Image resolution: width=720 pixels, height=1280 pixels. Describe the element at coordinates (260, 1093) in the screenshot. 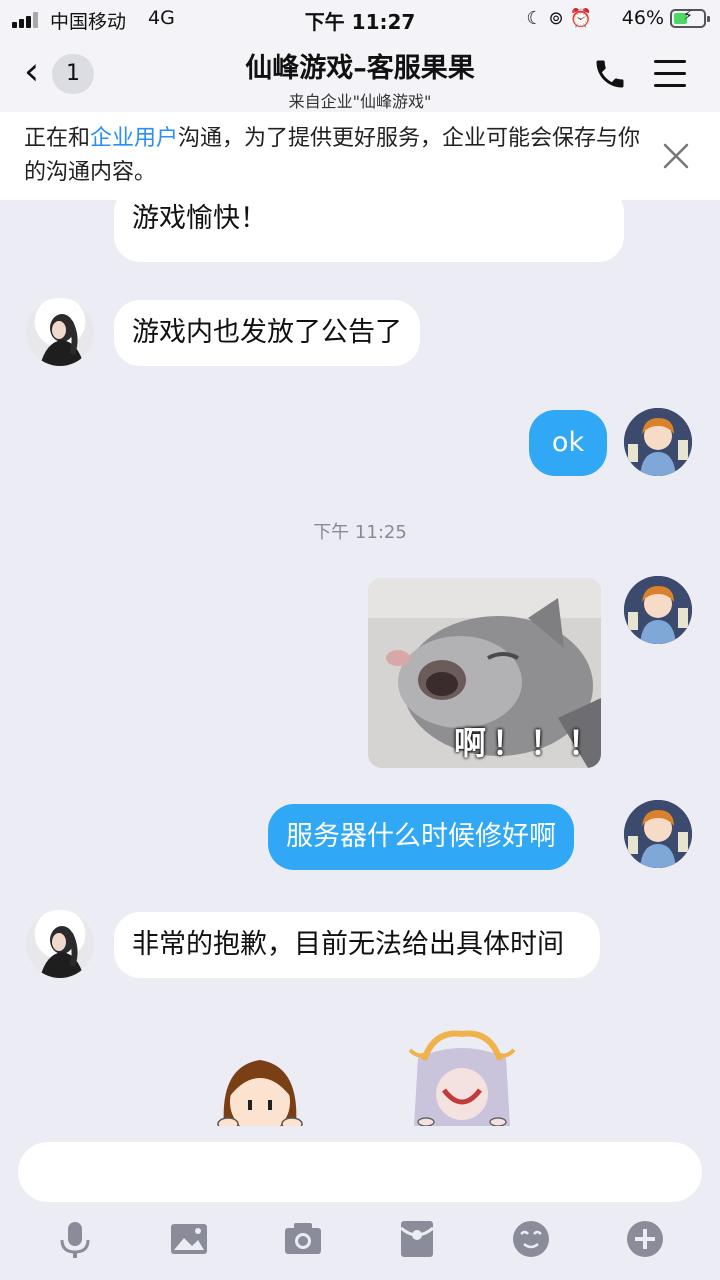

I see `peeking-girl-sticker` at that location.